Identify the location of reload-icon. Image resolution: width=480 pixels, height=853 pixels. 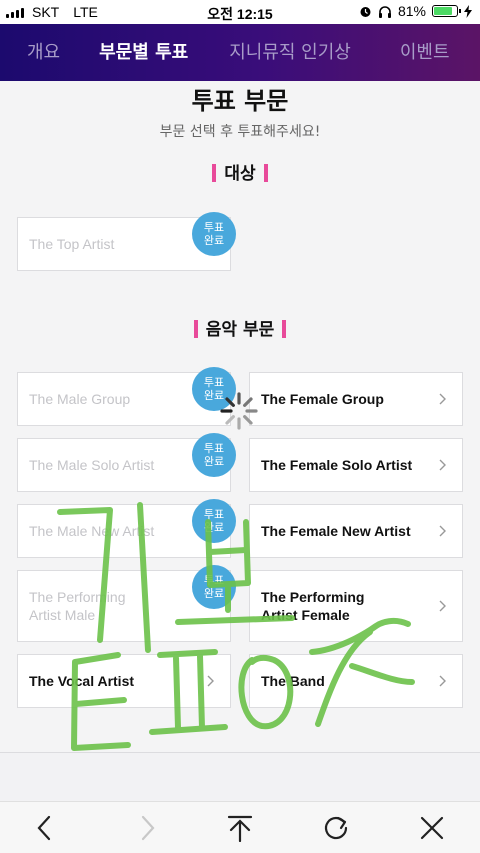
(336, 828).